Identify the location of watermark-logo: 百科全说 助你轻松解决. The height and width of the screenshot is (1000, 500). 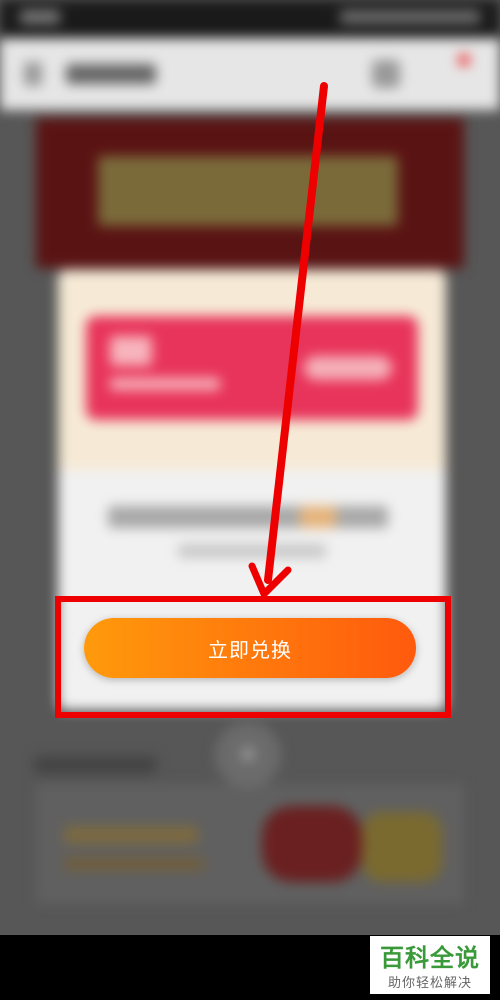
(430, 965).